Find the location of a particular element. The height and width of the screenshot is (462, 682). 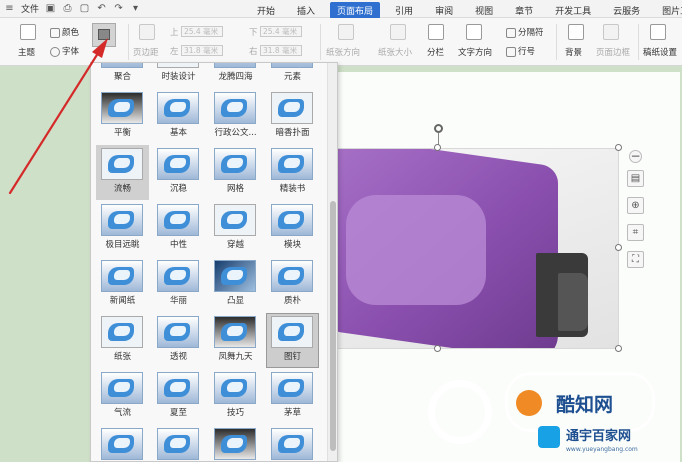

paper-size-icon is located at coordinates (398, 32).